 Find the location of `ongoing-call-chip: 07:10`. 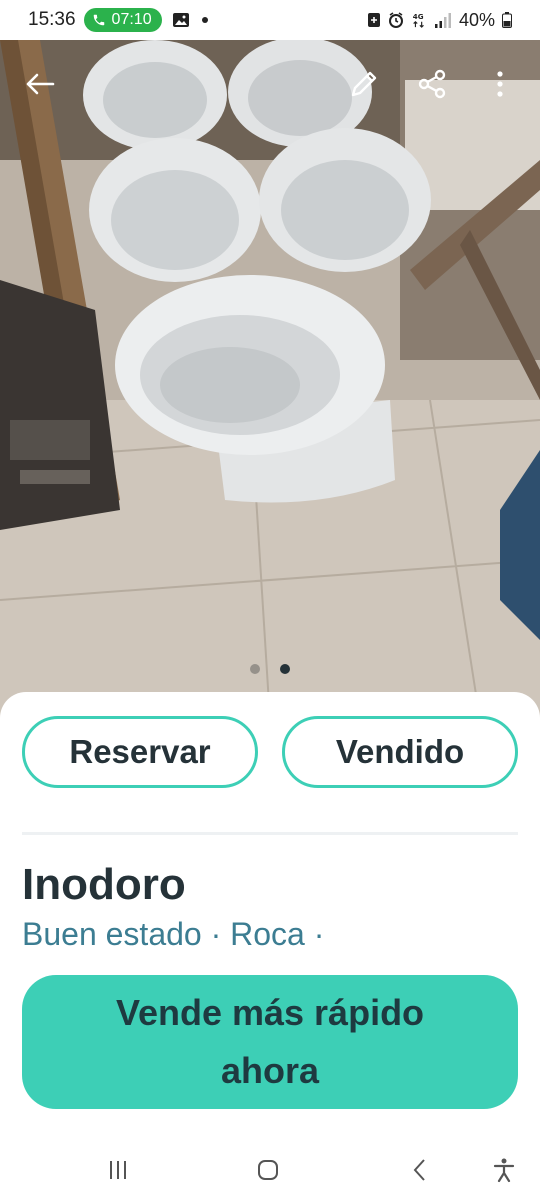

ongoing-call-chip: 07:10 is located at coordinates (122, 20).